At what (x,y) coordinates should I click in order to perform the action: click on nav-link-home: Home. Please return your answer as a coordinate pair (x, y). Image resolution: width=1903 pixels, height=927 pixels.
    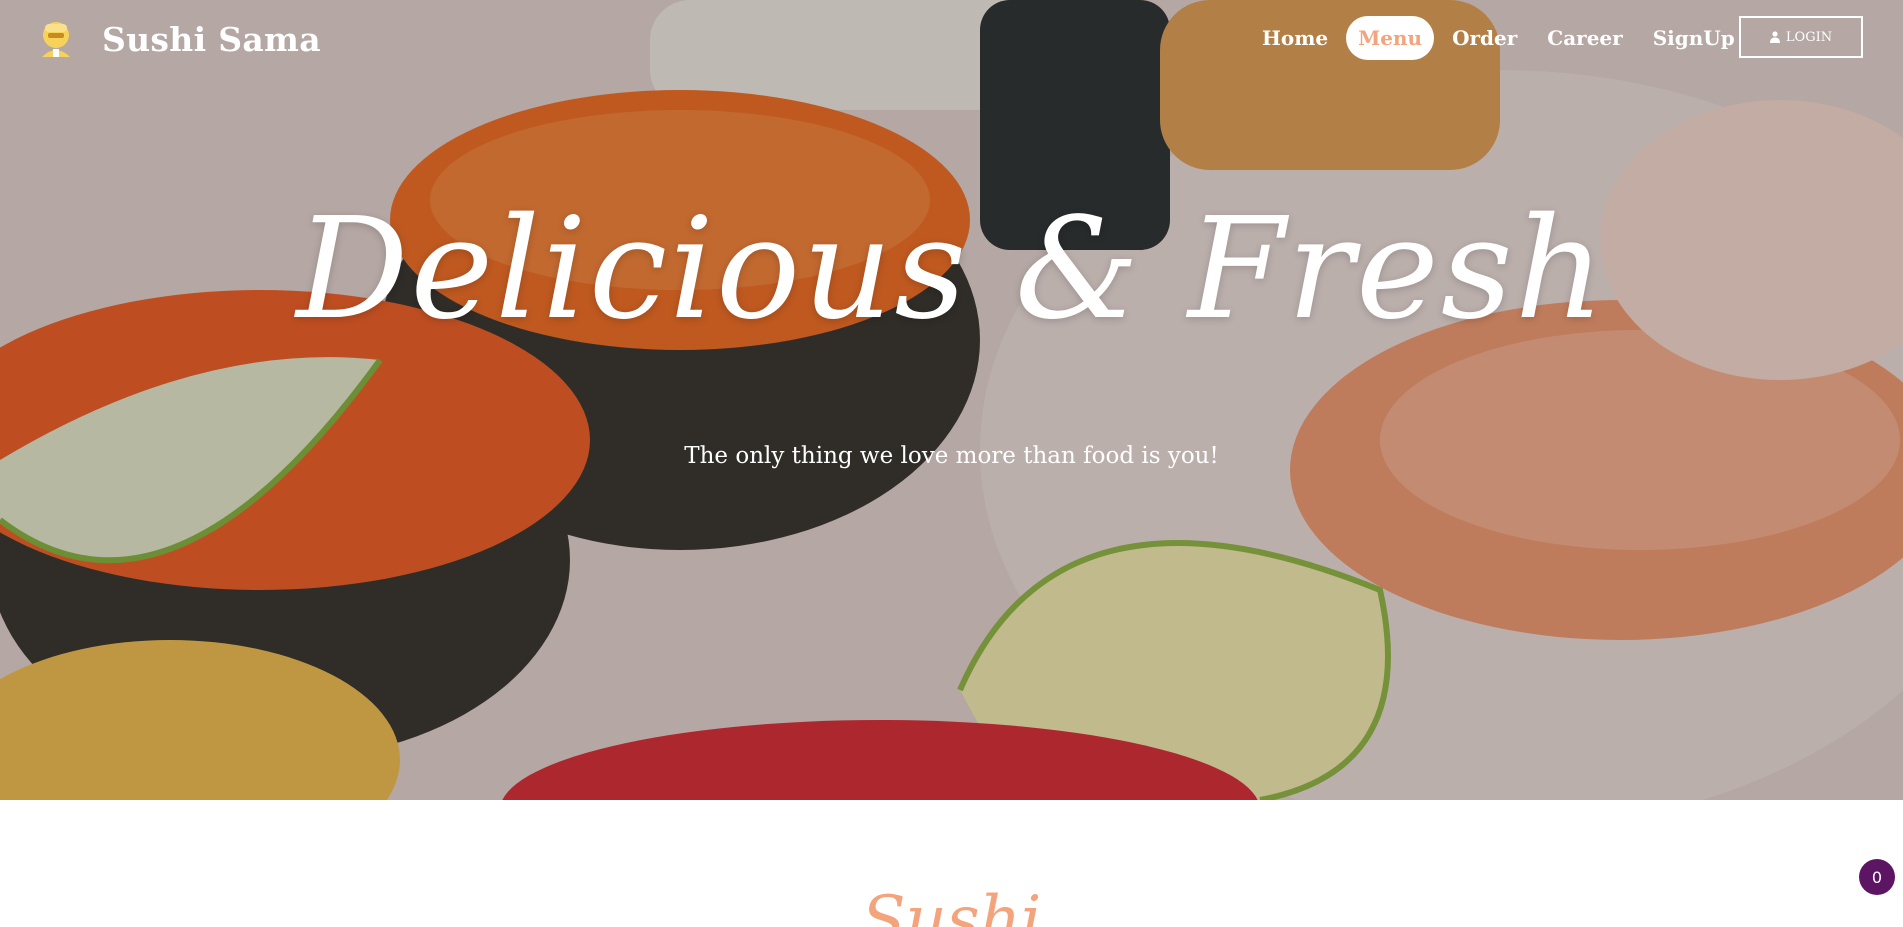
    Looking at the image, I should click on (1295, 38).